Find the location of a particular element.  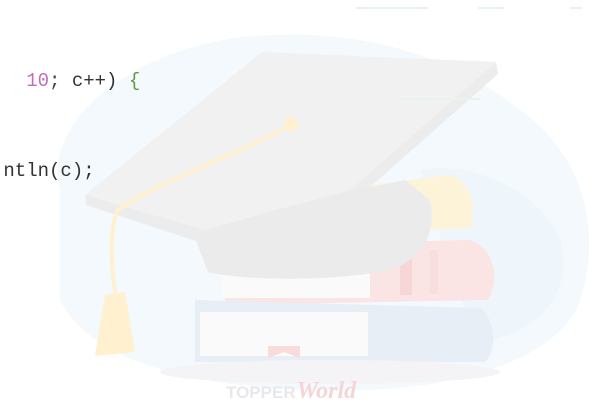

code-line-1: 10; c++) { is located at coordinates (70, 81).